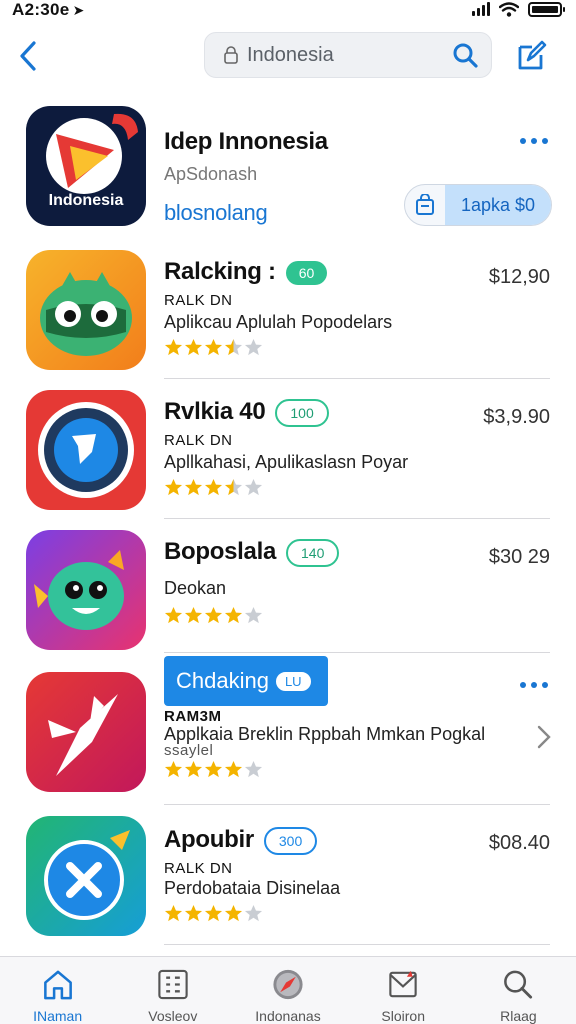 The image size is (576, 1024). What do you see at coordinates (519, 843) in the screenshot?
I see `app-price: $08.40` at bounding box center [519, 843].